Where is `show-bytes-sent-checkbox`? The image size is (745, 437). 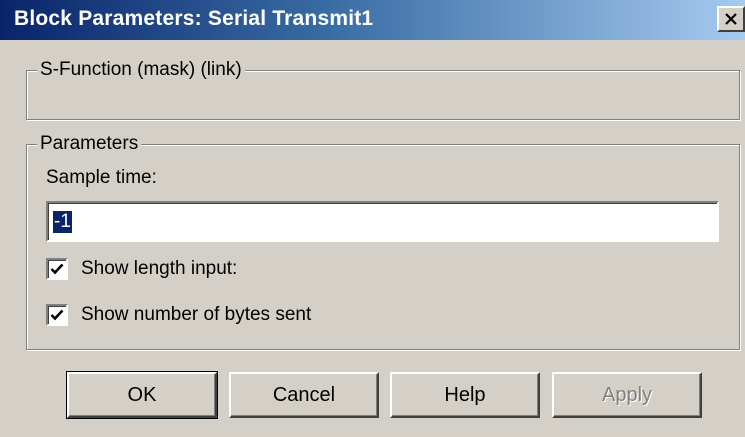
show-bytes-sent-checkbox is located at coordinates (57, 315).